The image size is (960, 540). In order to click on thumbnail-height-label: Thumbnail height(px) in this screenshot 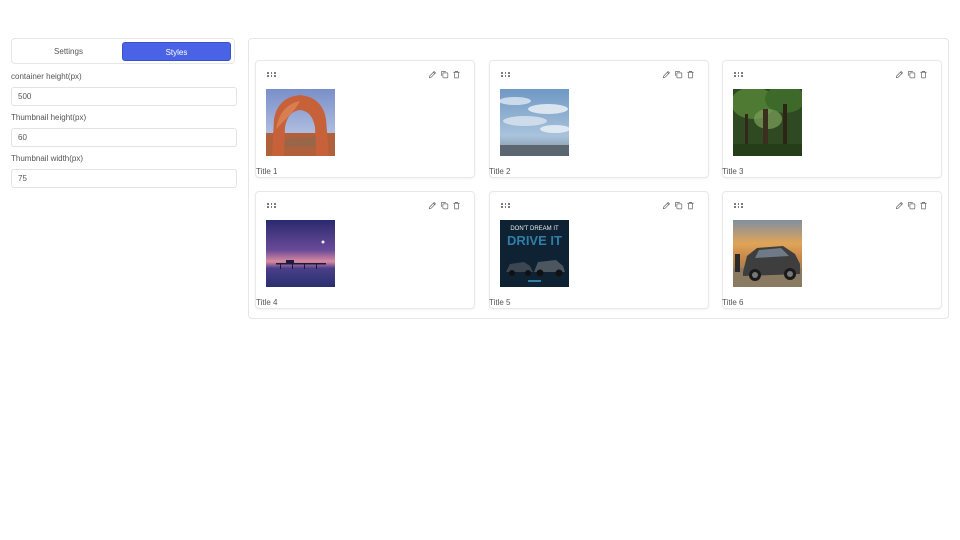, I will do `click(49, 117)`.